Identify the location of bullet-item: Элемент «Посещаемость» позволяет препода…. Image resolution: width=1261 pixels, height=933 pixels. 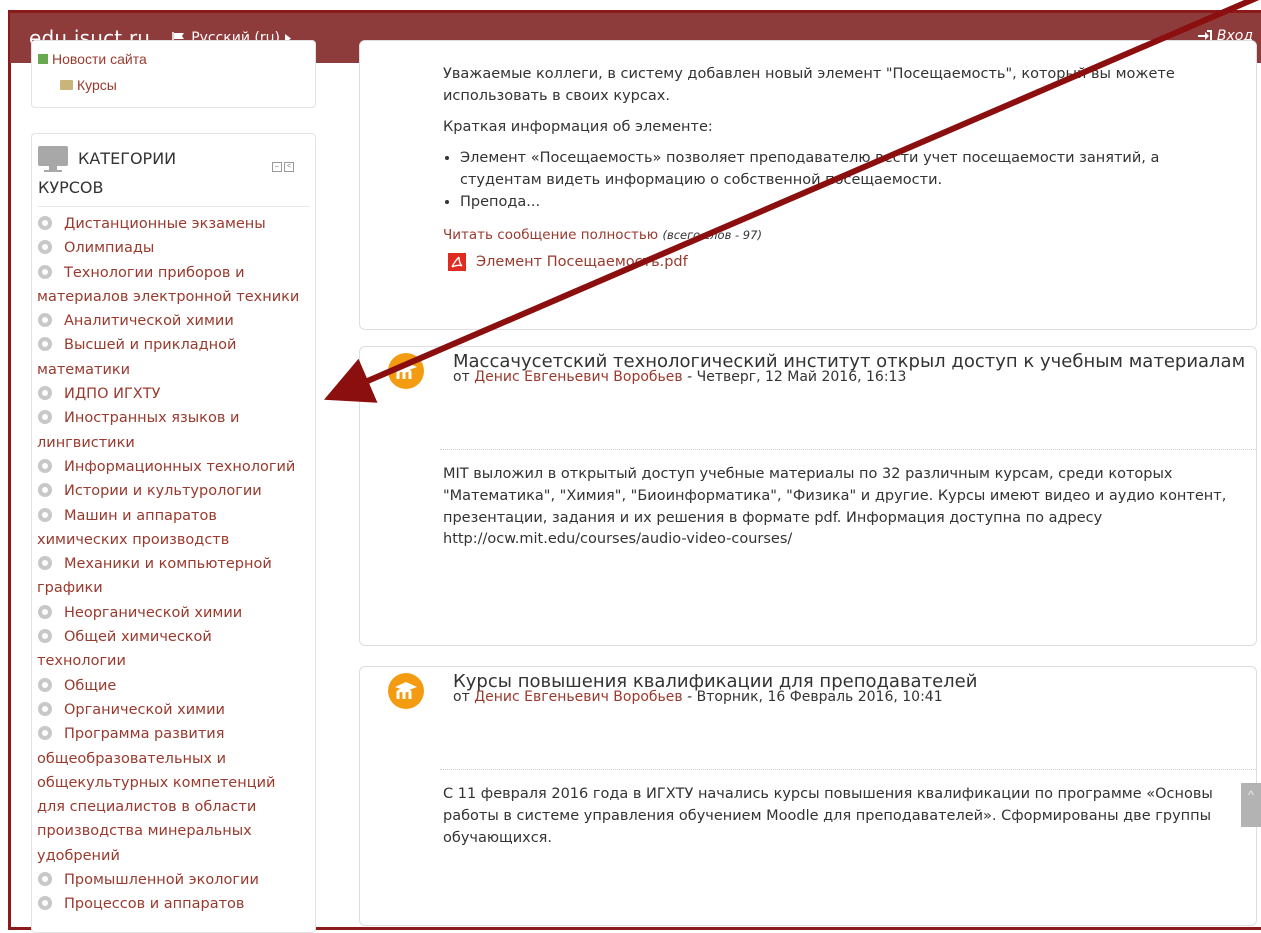
(851, 169).